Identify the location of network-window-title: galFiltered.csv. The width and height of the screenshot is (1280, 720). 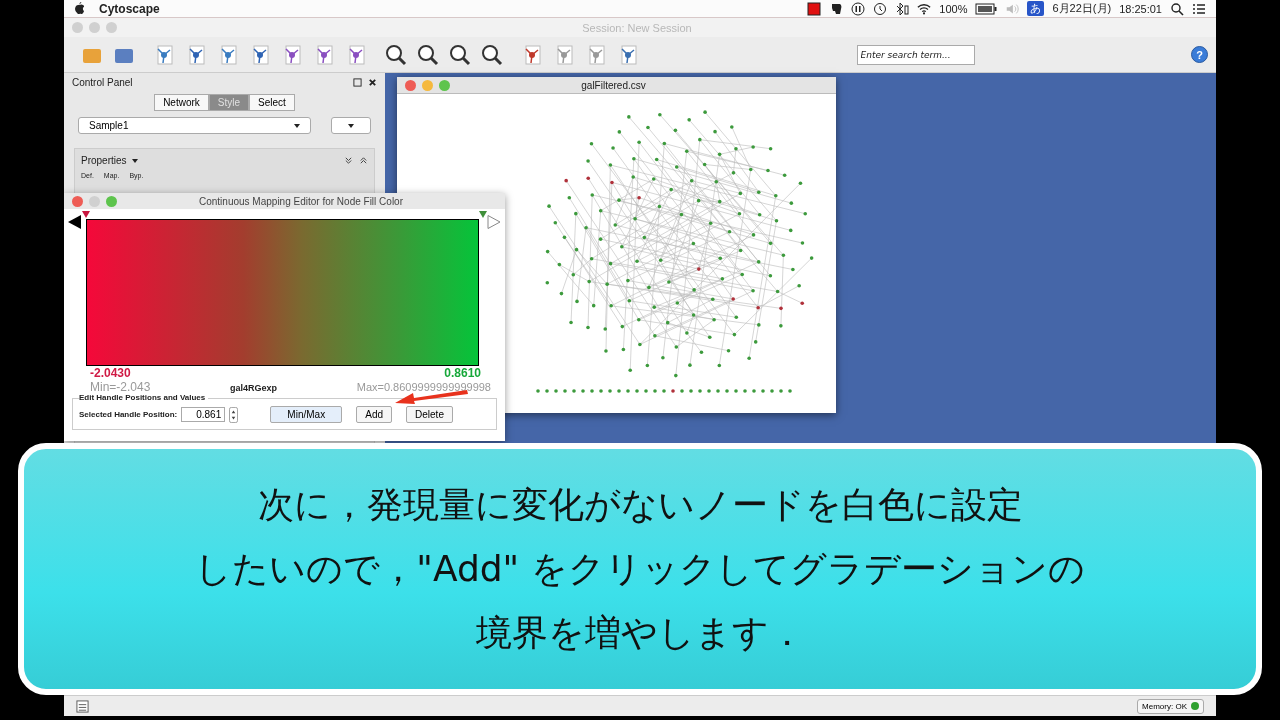
(613, 85).